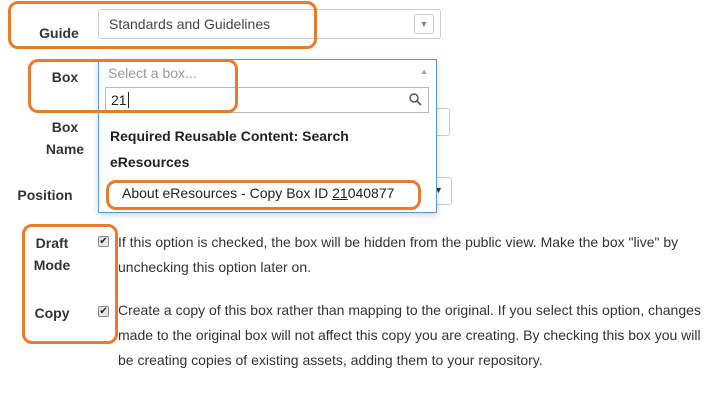 This screenshot has width=714, height=396. I want to click on search-icon, so click(415, 99).